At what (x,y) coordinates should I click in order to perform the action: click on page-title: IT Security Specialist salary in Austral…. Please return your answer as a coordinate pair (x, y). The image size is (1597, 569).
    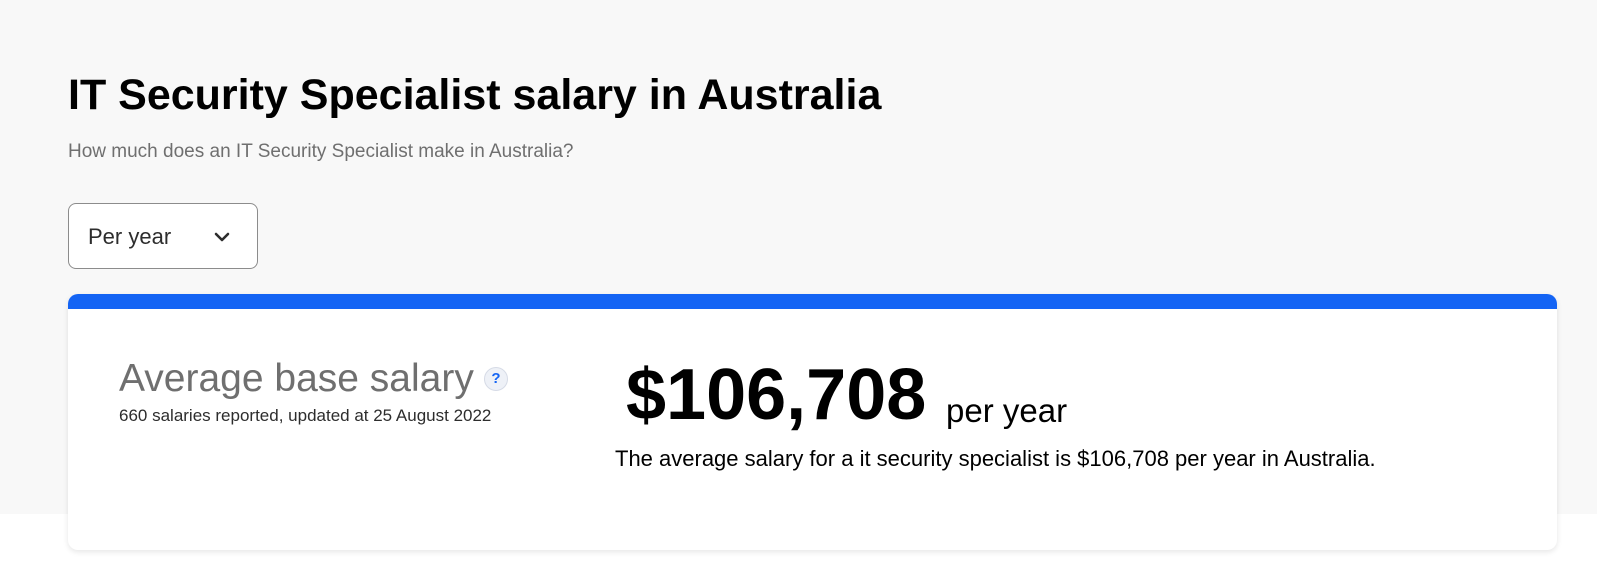
    Looking at the image, I should click on (475, 95).